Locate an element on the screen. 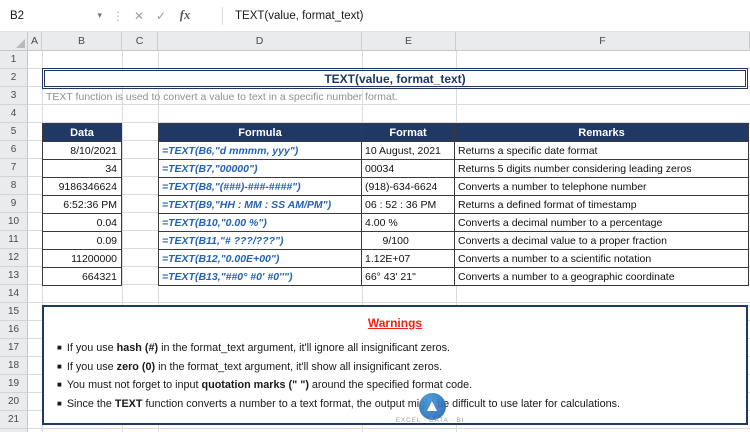  row-header-1: 1 is located at coordinates (13, 60).